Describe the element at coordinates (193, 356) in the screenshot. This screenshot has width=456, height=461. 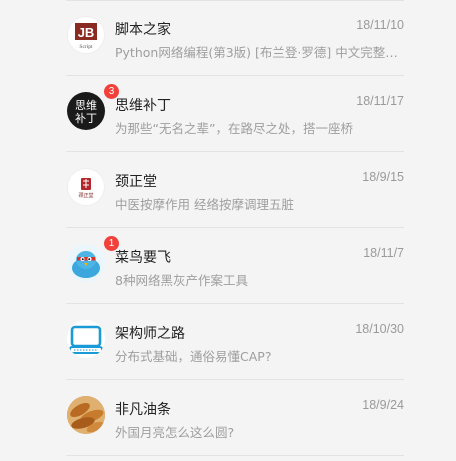
I see `chat-preview: 分布式基础，通俗易懂CAP?` at that location.